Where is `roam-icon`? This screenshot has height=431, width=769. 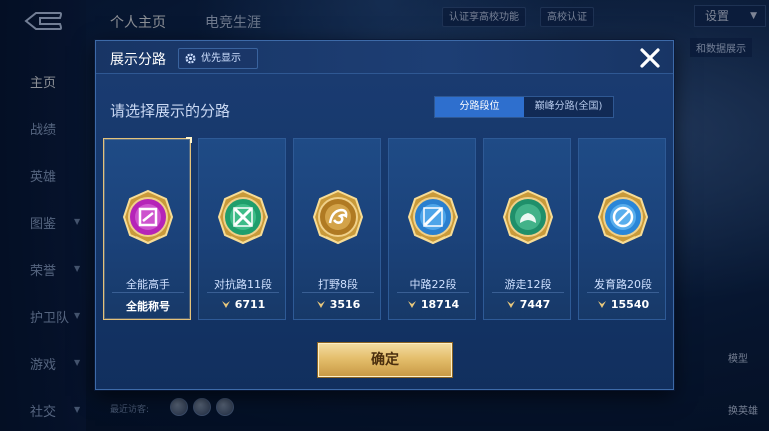 roam-icon is located at coordinates (528, 217).